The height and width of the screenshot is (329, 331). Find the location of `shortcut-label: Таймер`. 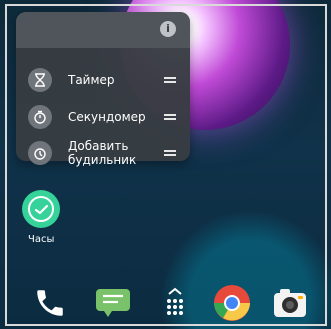

shortcut-label: Таймер is located at coordinates (91, 80).